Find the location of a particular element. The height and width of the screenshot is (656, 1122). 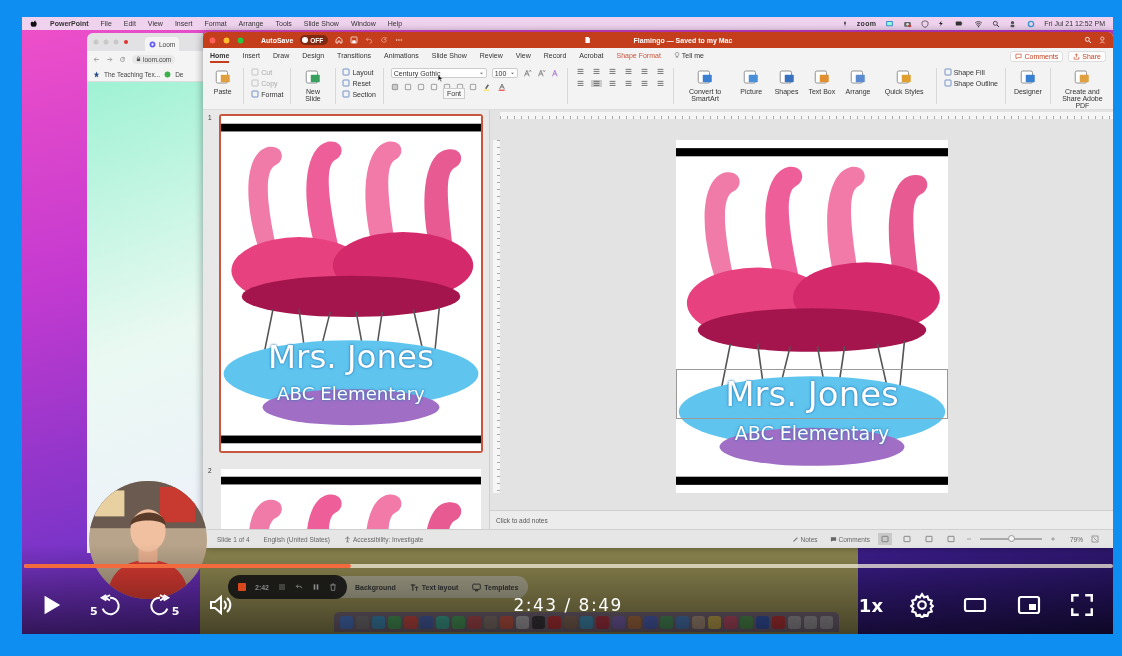

font-color-icon is located at coordinates (501, 87).